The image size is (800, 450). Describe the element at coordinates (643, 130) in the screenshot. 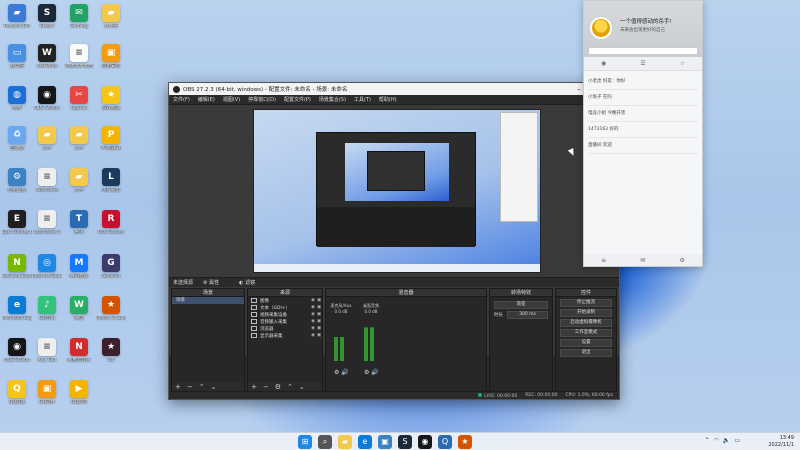

I see `list-item: 1473163 好的` at that location.